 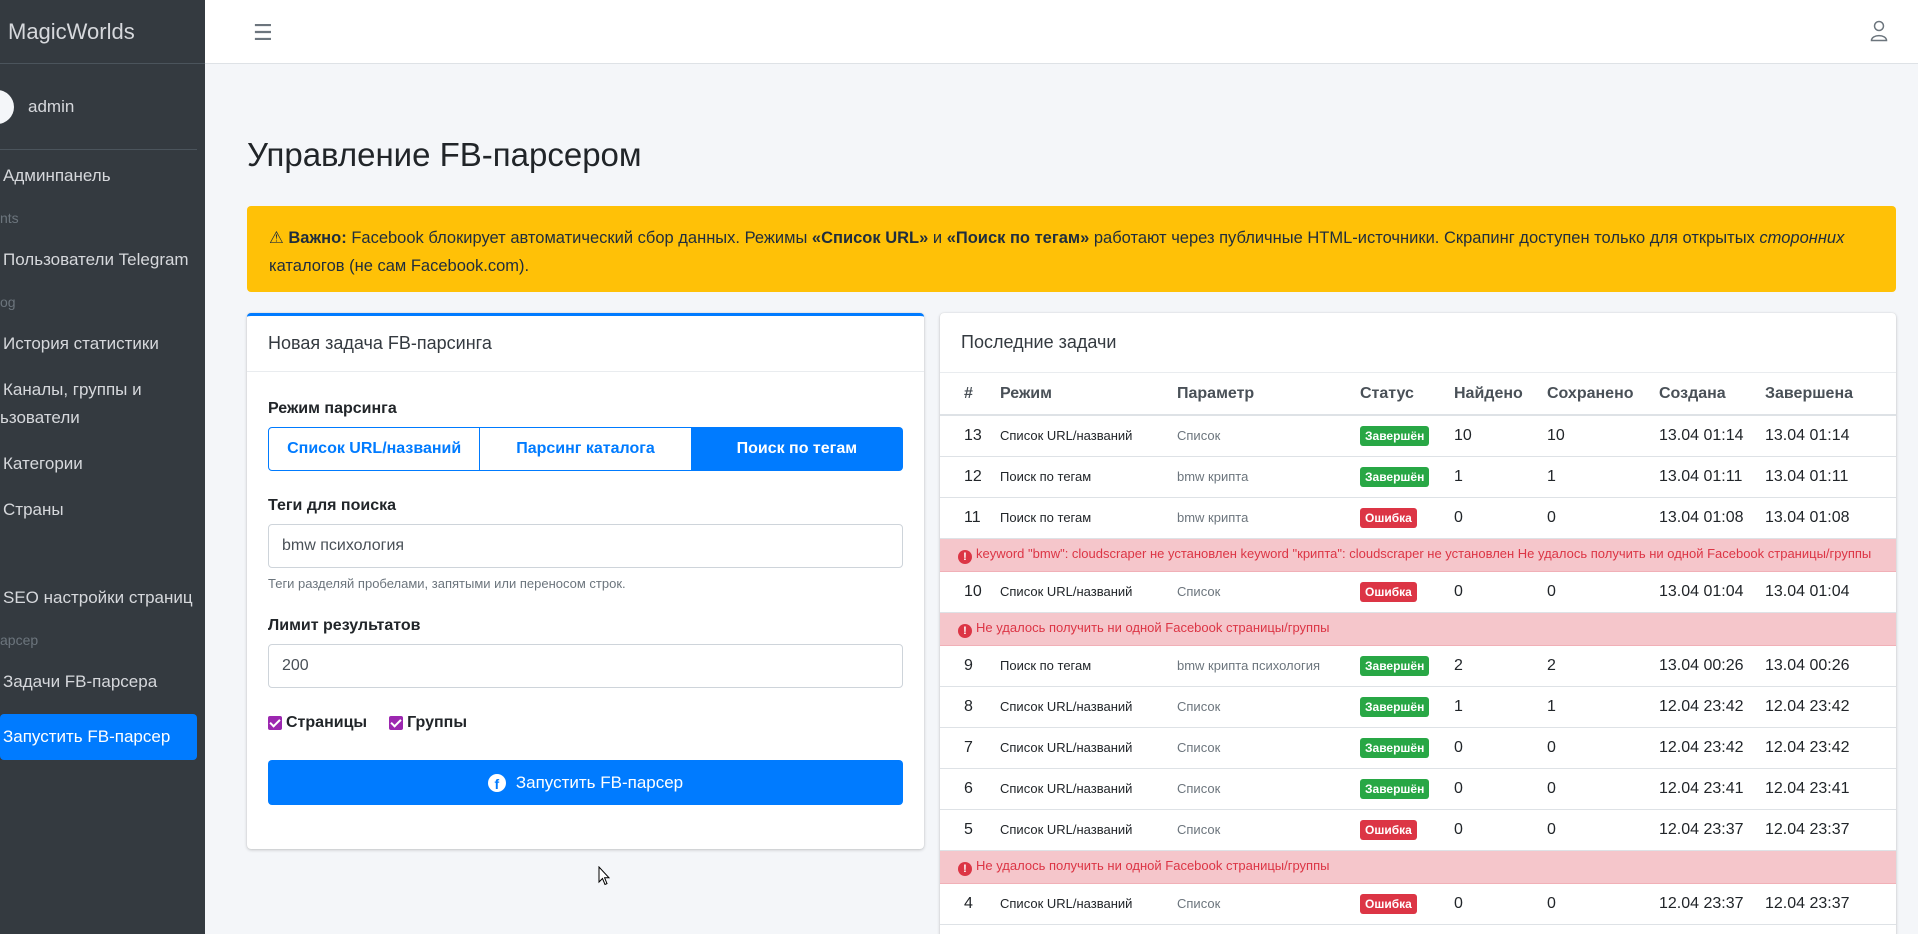 What do you see at coordinates (437, 722) in the screenshot?
I see `groups-label: Группы` at bounding box center [437, 722].